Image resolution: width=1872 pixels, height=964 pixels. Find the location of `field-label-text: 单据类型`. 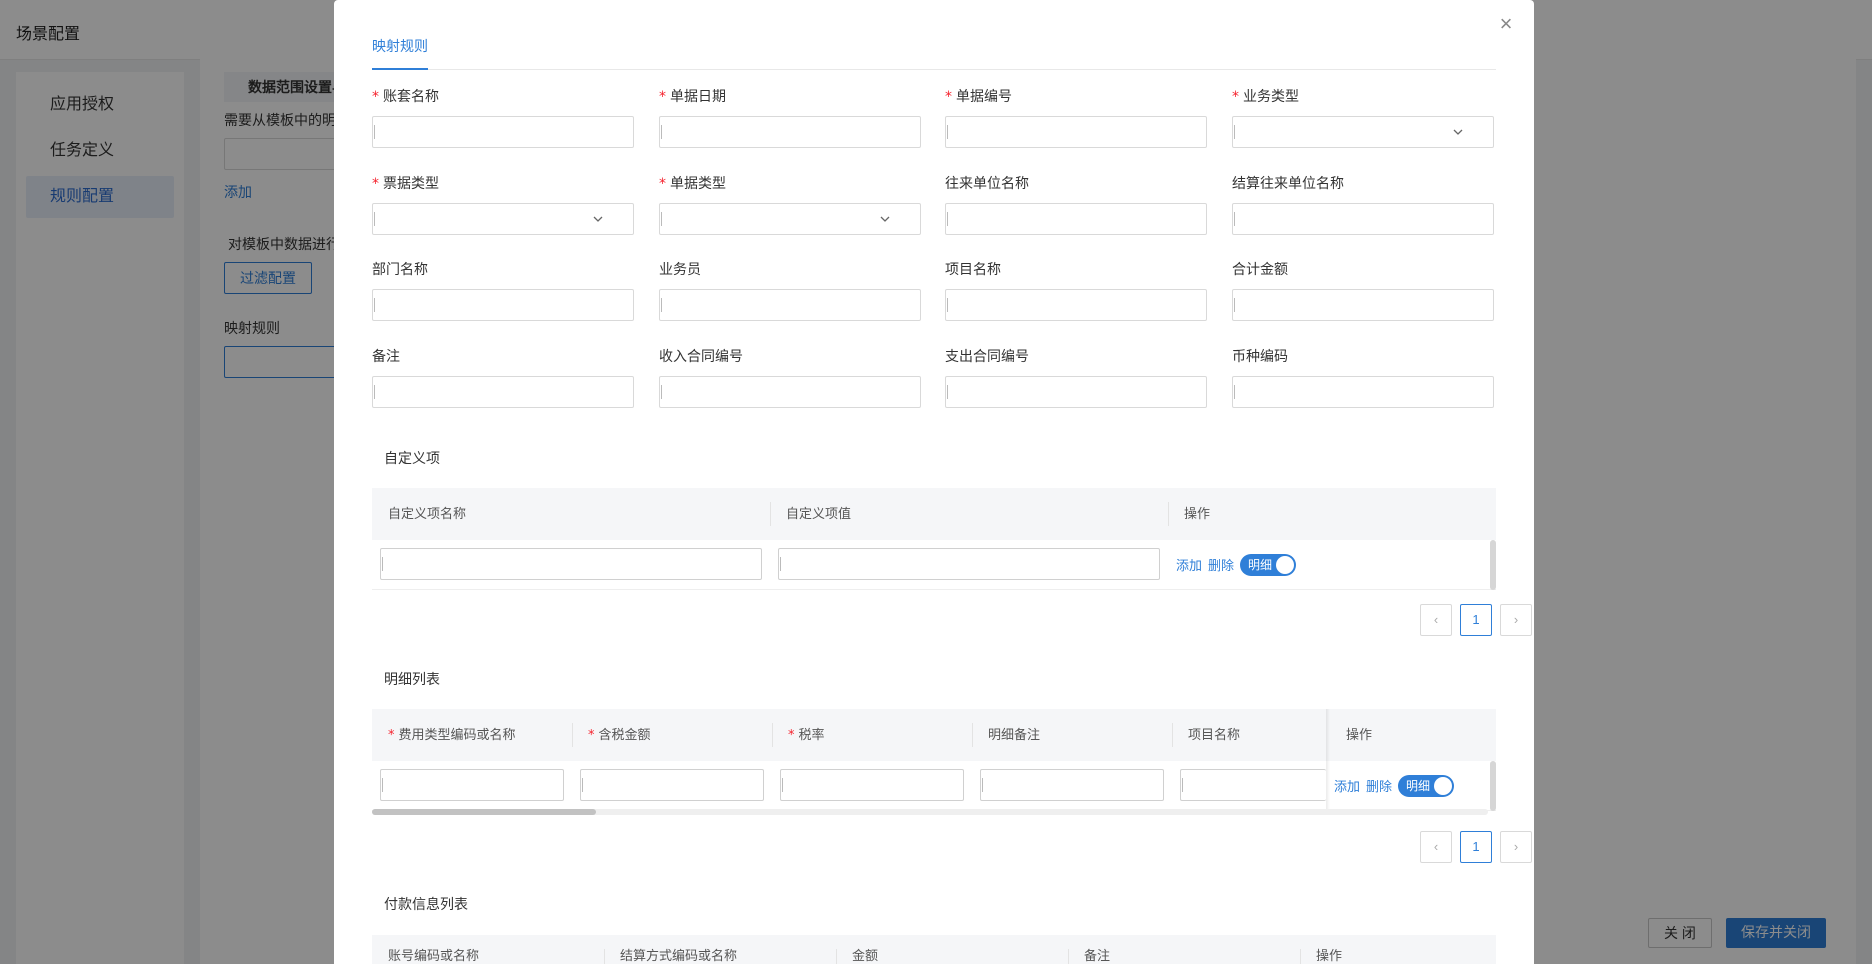

field-label-text: 单据类型 is located at coordinates (698, 183).